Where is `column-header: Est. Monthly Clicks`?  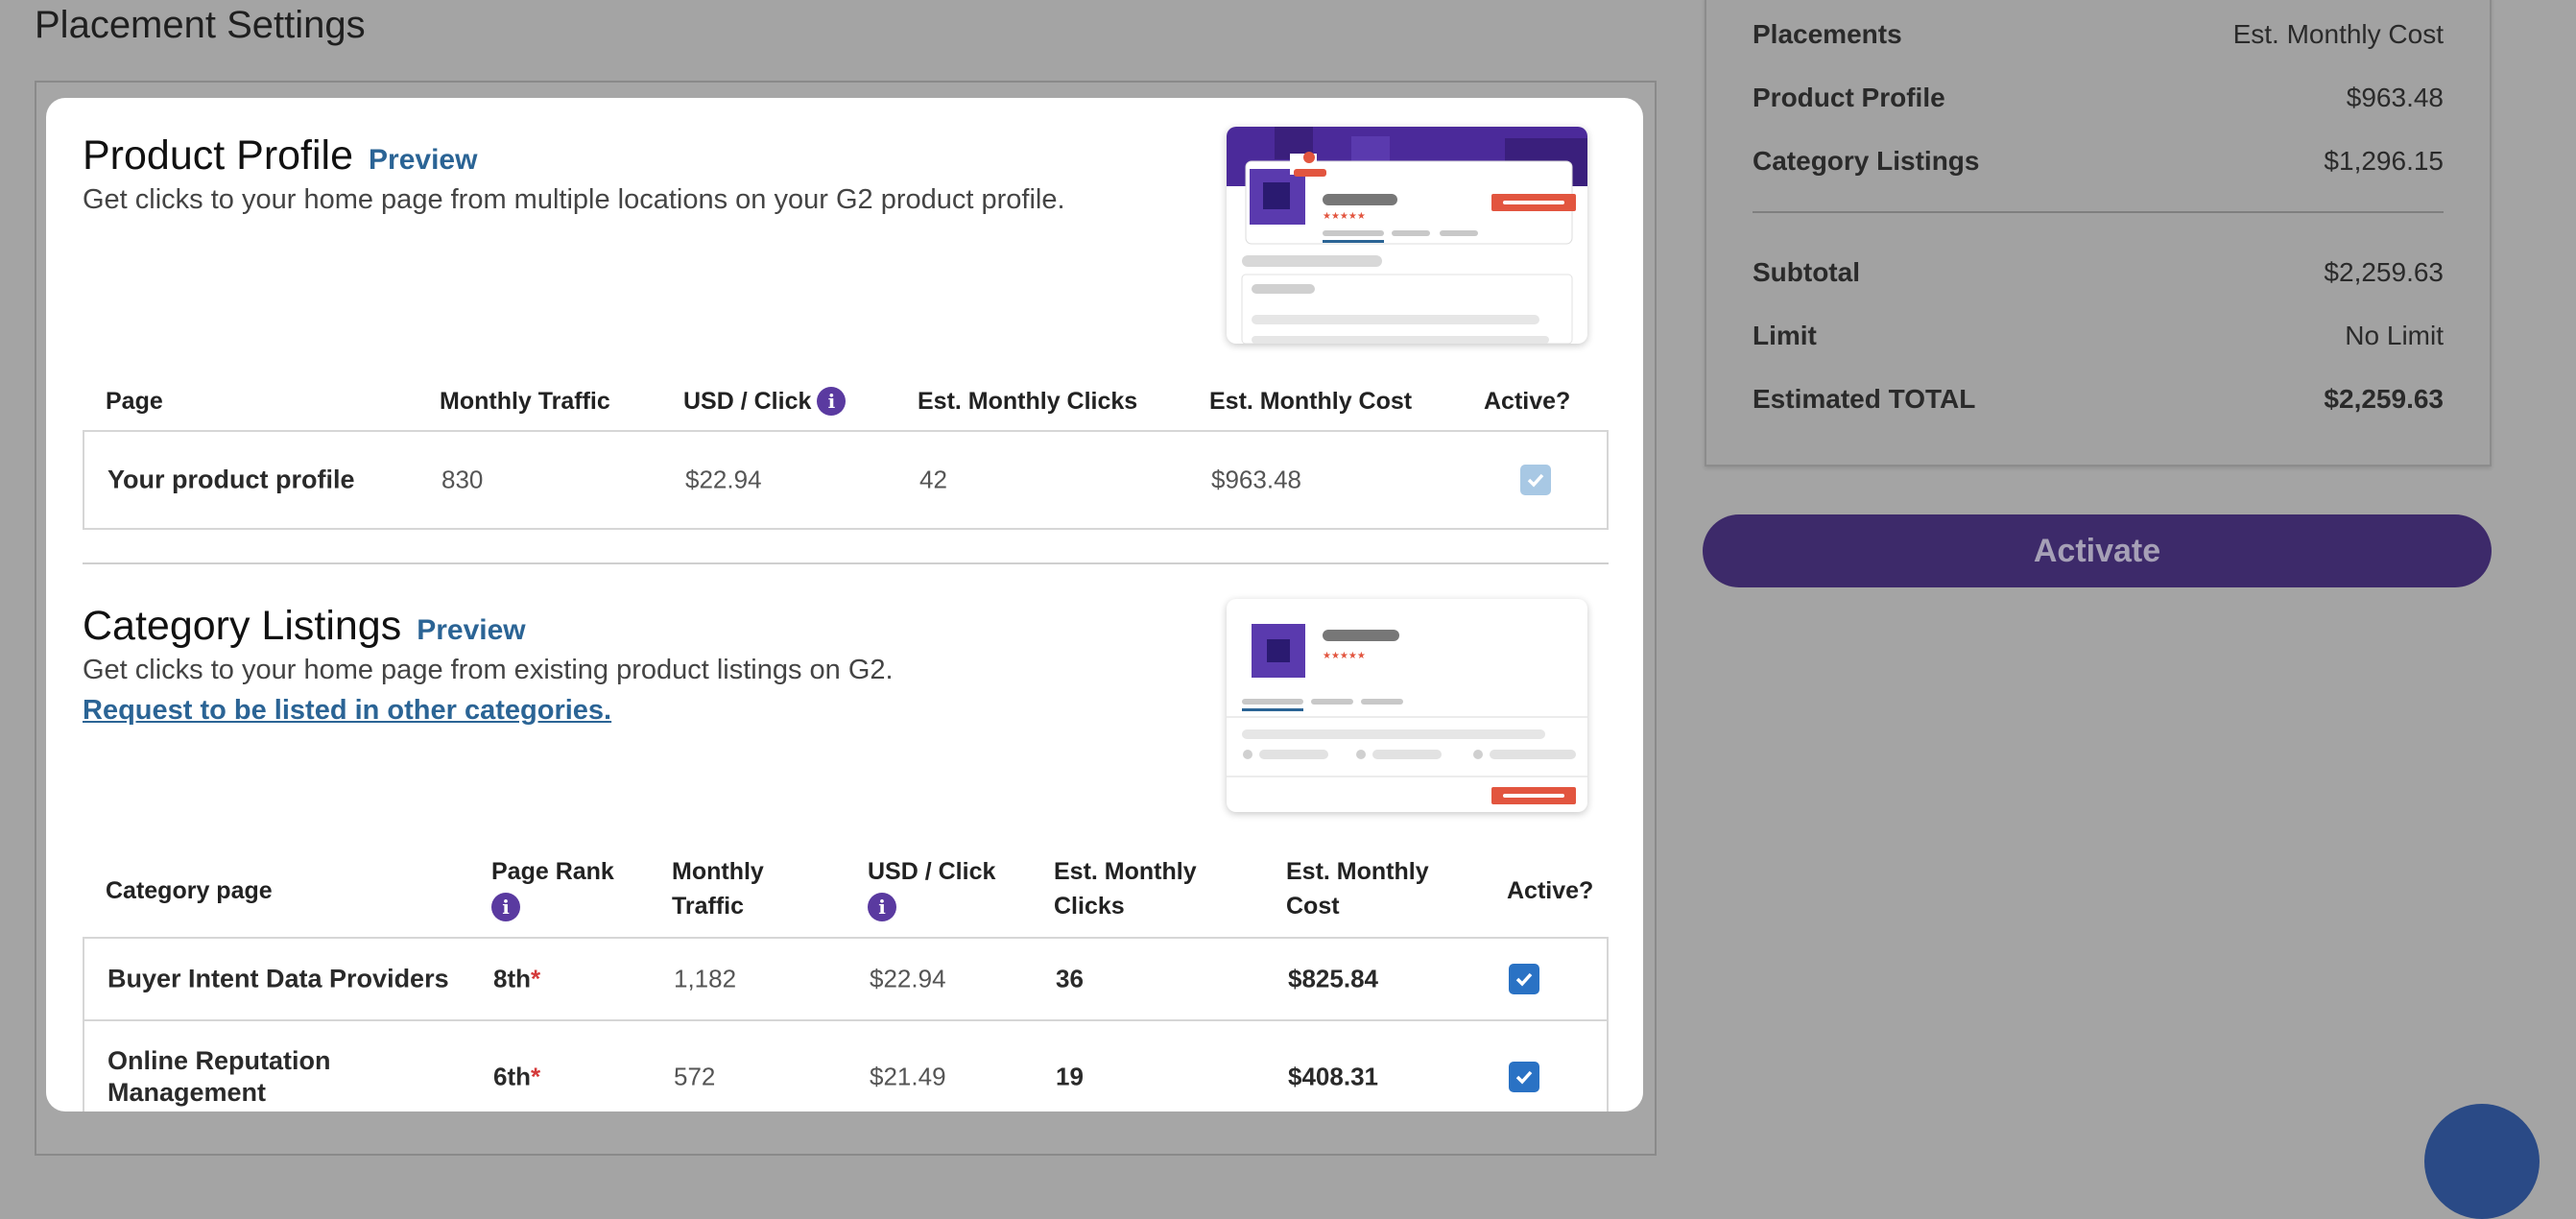
column-header: Est. Monthly Clicks is located at coordinates (1028, 401).